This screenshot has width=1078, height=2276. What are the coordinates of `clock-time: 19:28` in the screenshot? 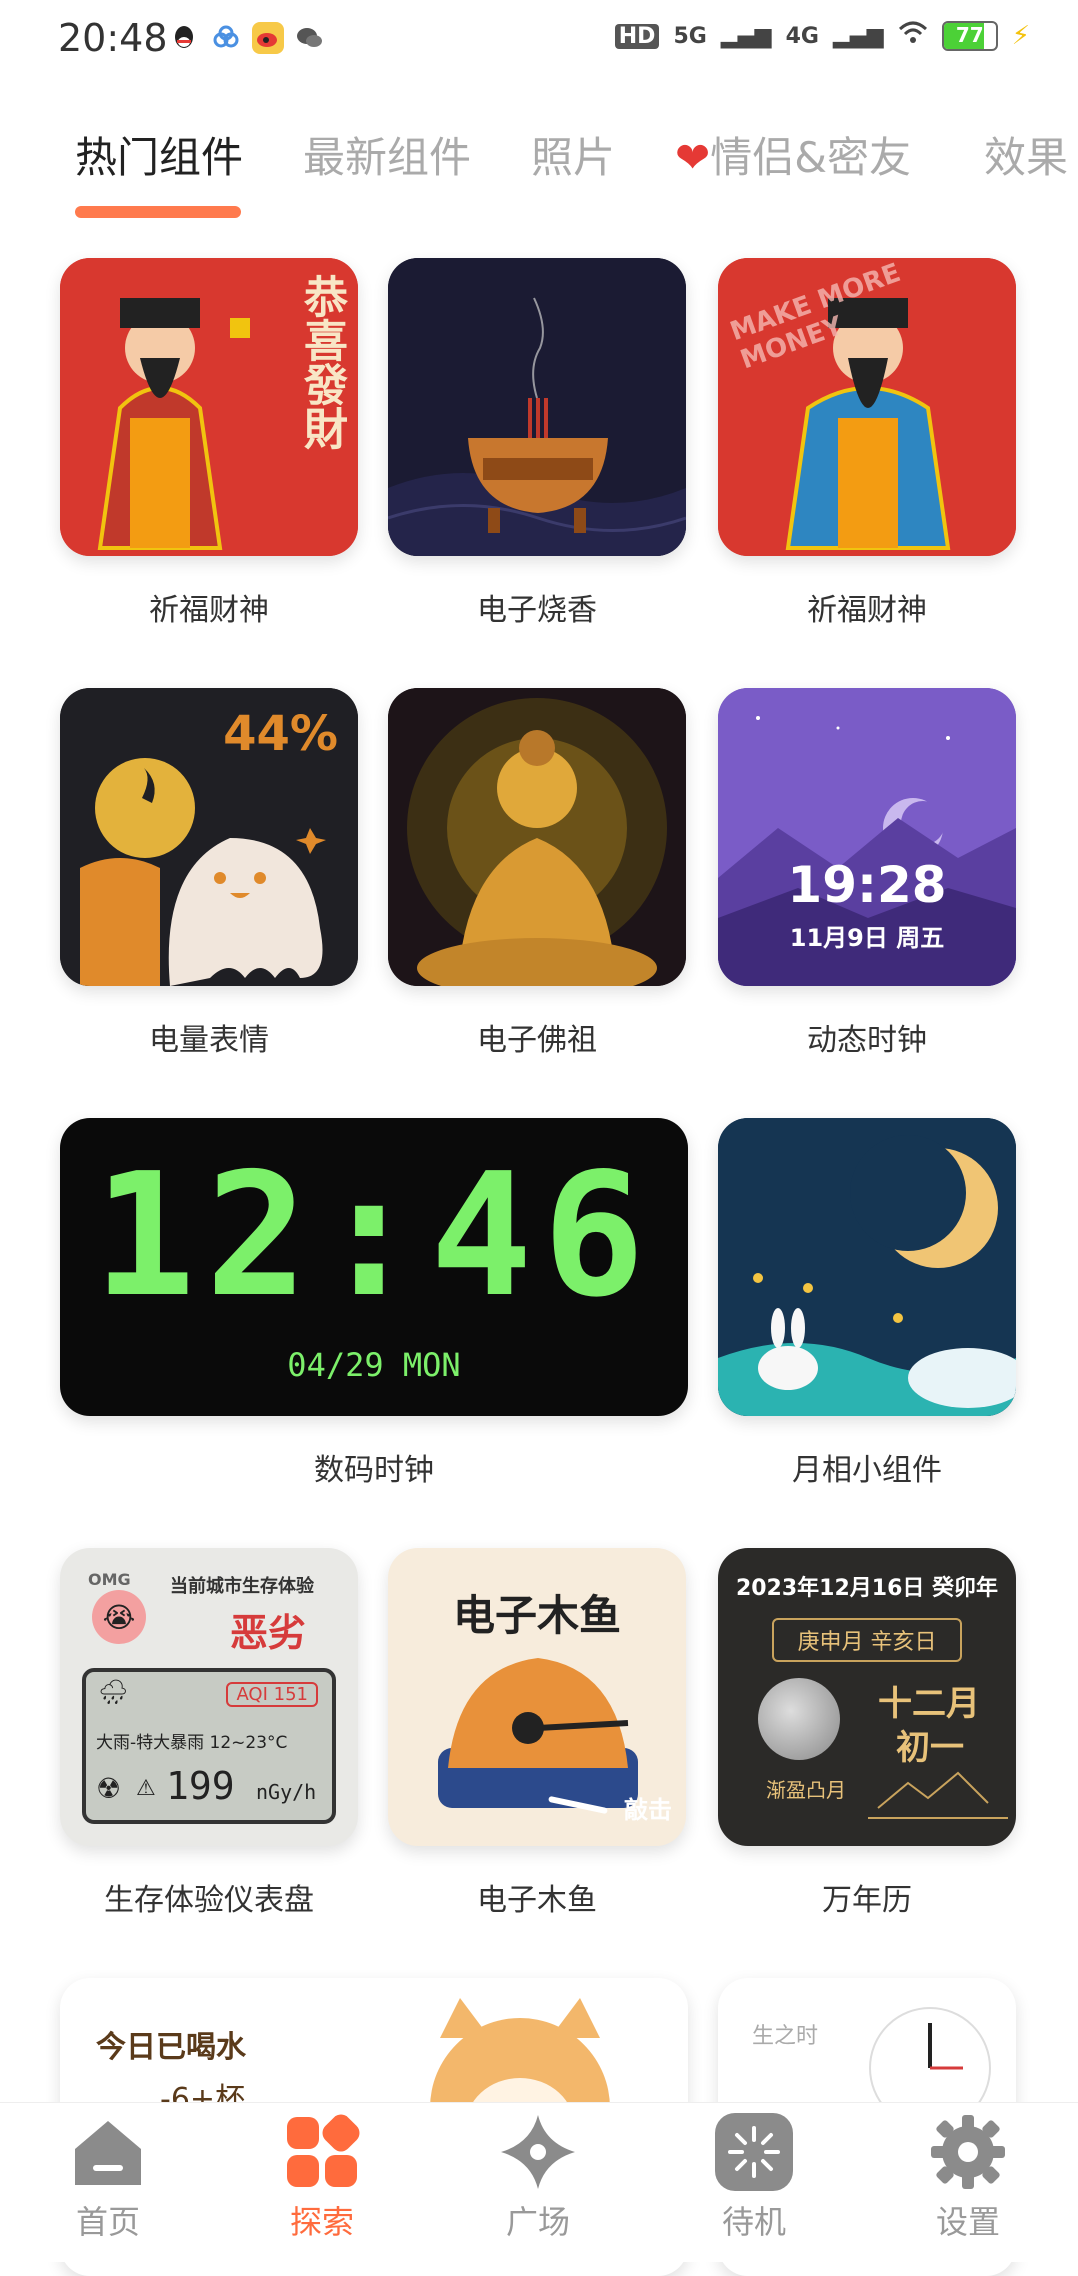 It's located at (867, 885).